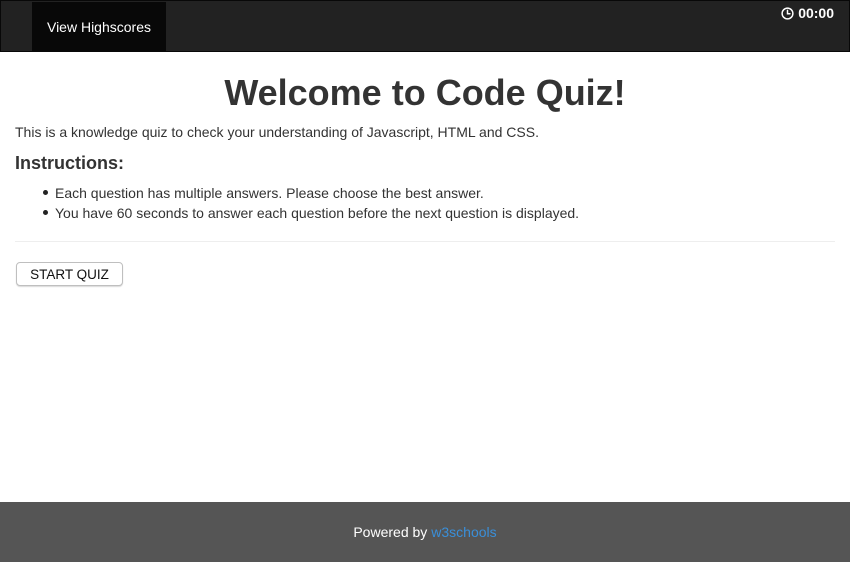  I want to click on clock-icon, so click(787, 13).